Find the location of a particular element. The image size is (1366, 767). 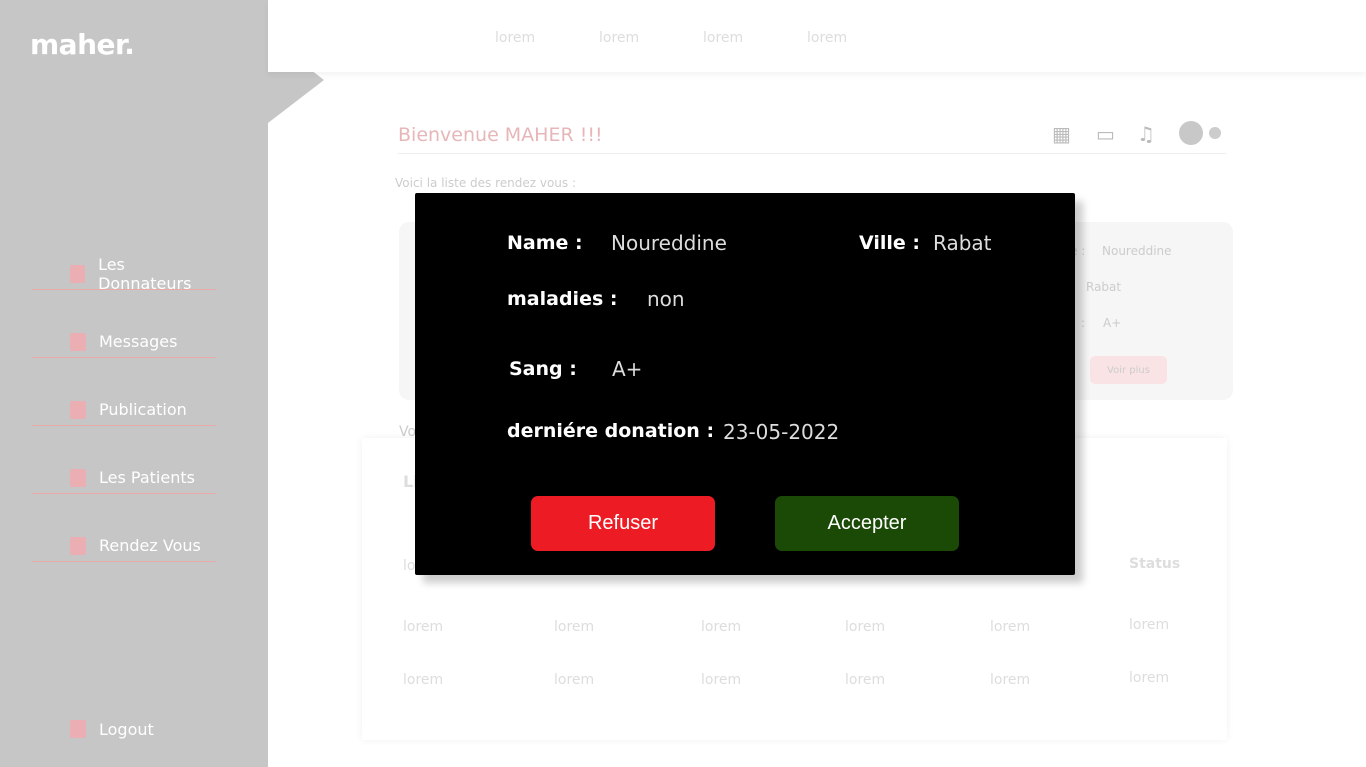

card-ville: Rabat is located at coordinates (1104, 287).